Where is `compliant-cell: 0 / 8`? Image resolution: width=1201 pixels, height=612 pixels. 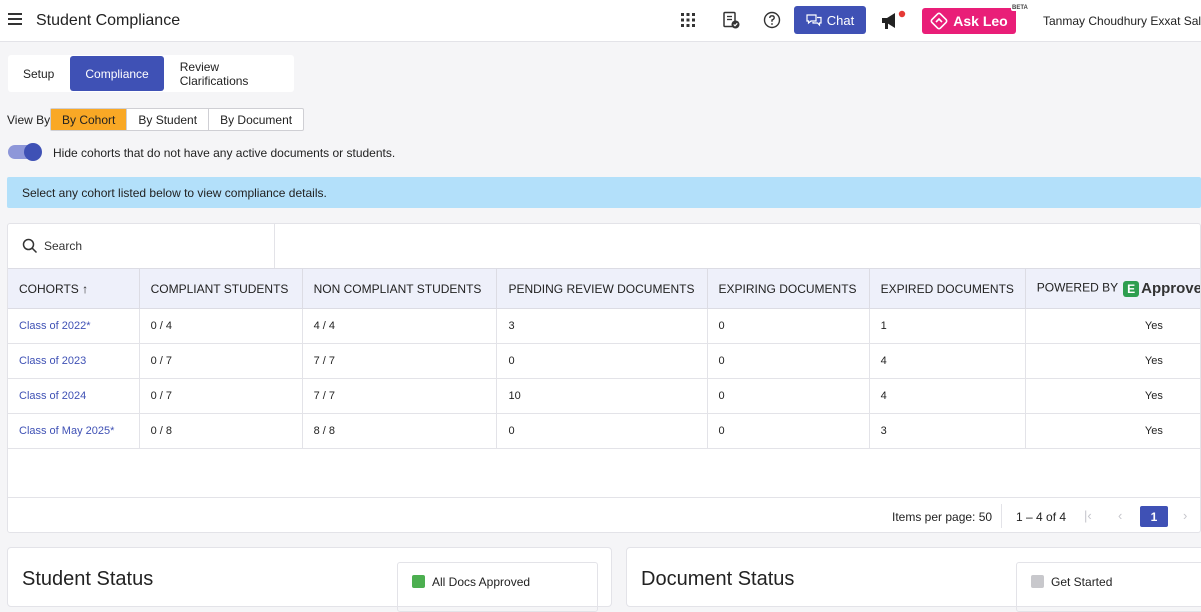
compliant-cell: 0 / 8 is located at coordinates (221, 431).